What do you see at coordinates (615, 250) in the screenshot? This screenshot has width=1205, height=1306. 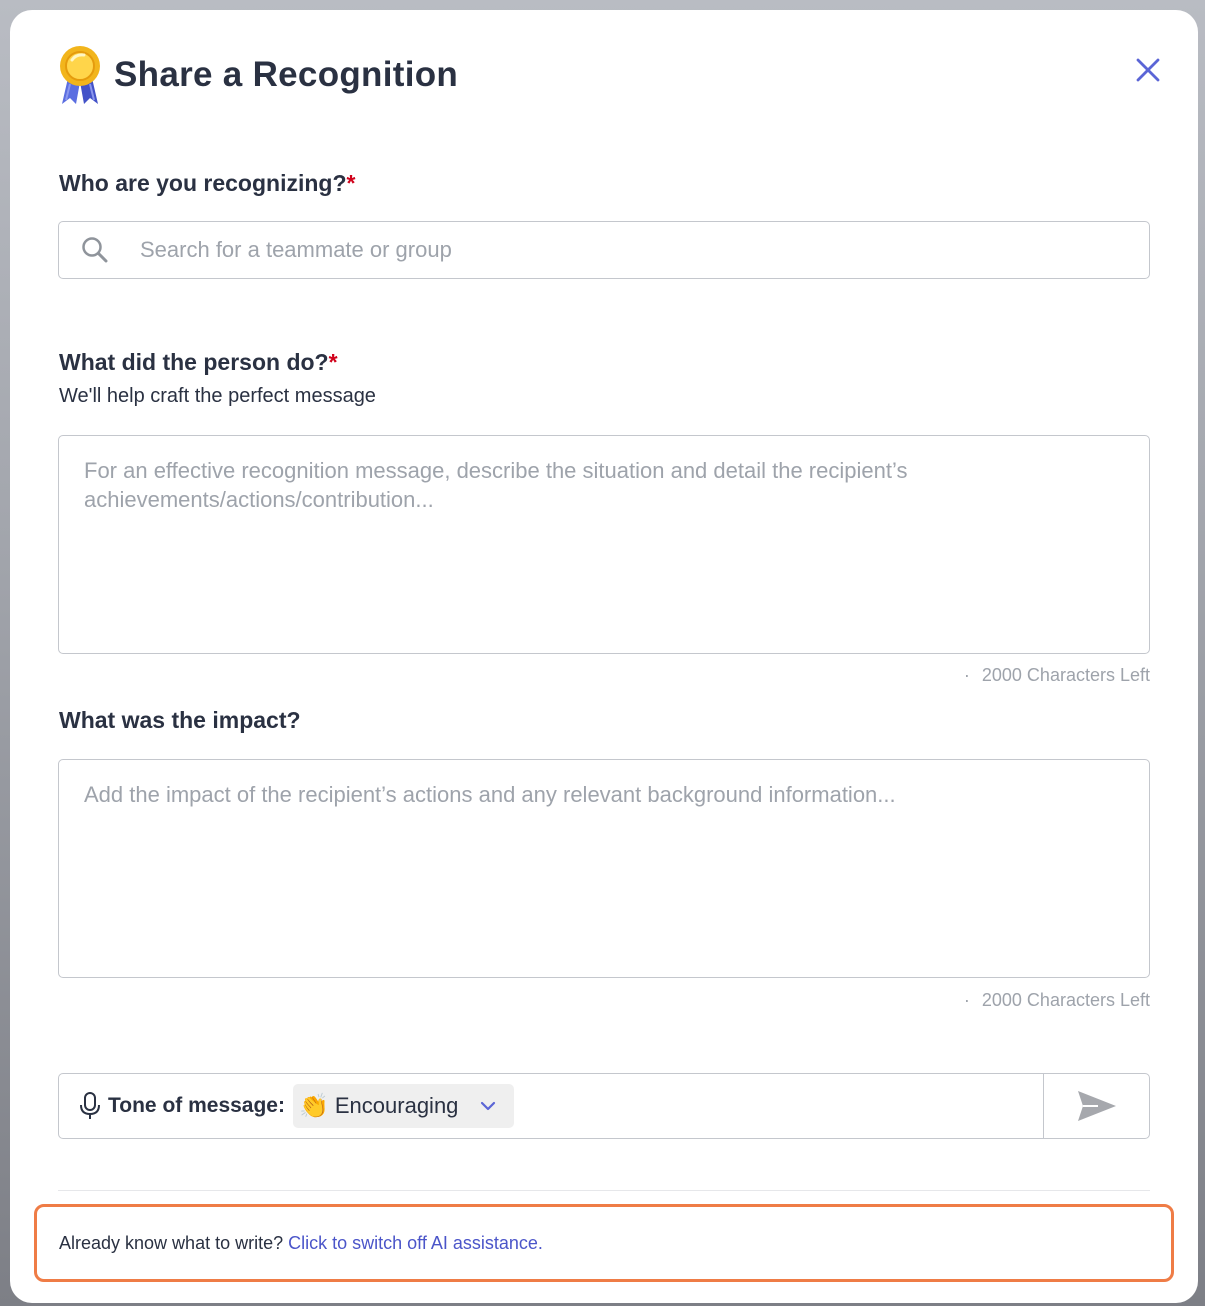 I see `recipient-search-input` at bounding box center [615, 250].